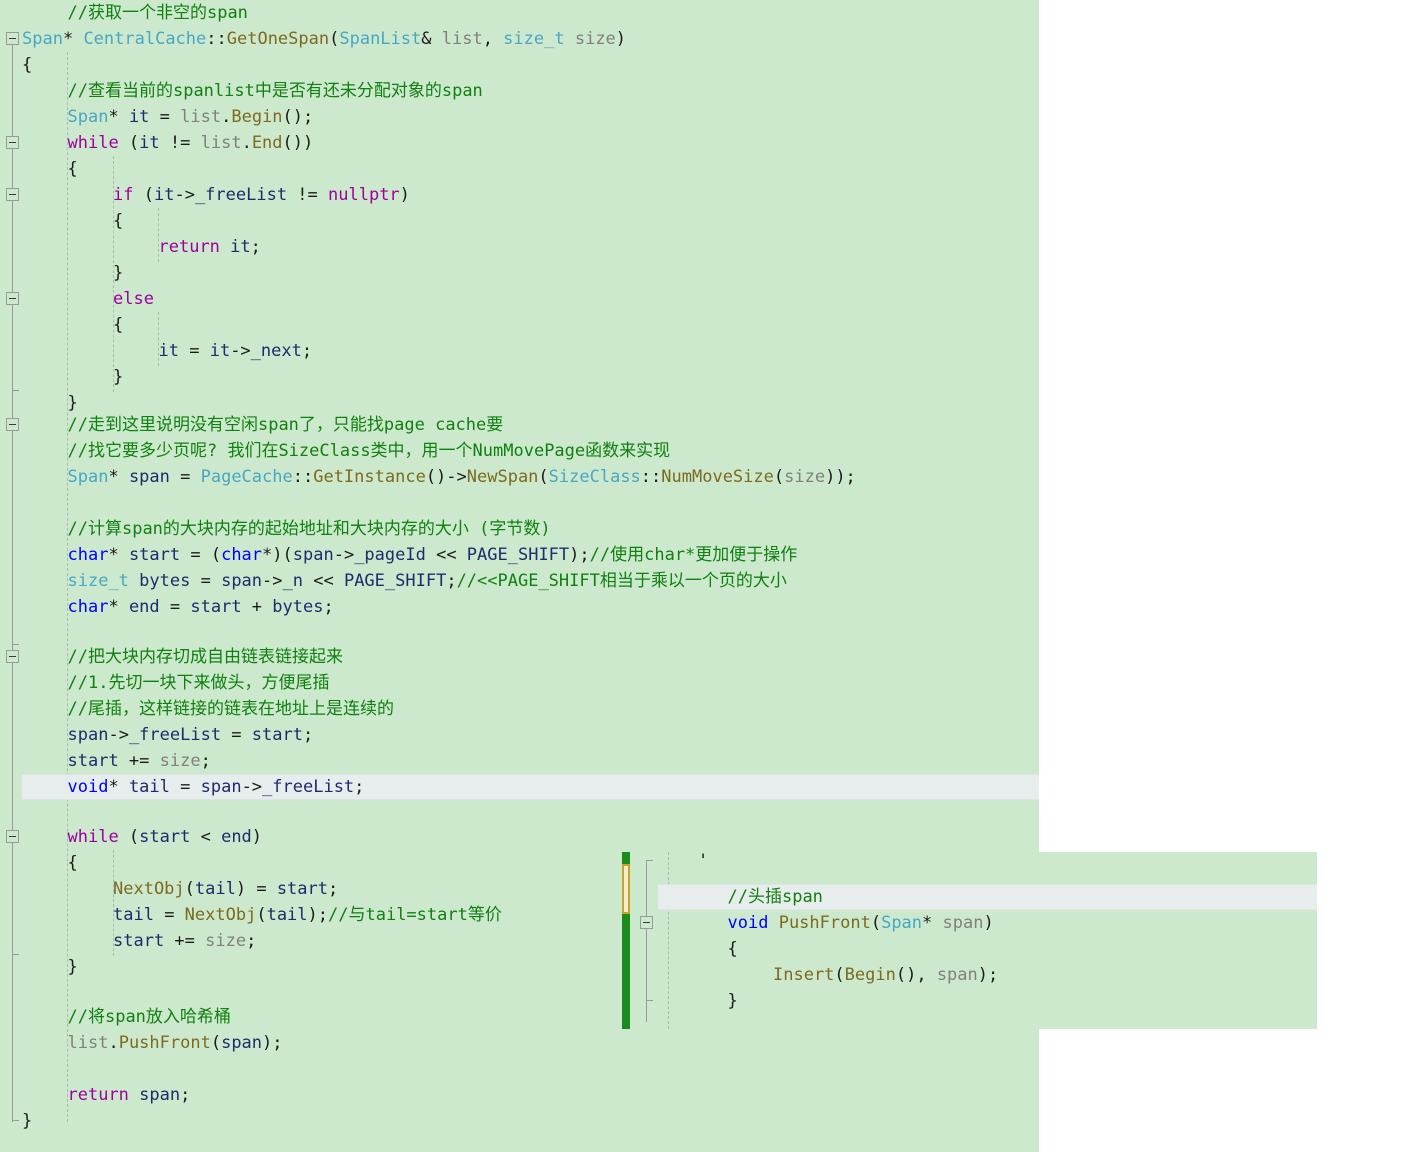 This screenshot has width=1407, height=1152. I want to click on code-line: //尾插，这样链接的链表在地址上是连续的, so click(197, 709).